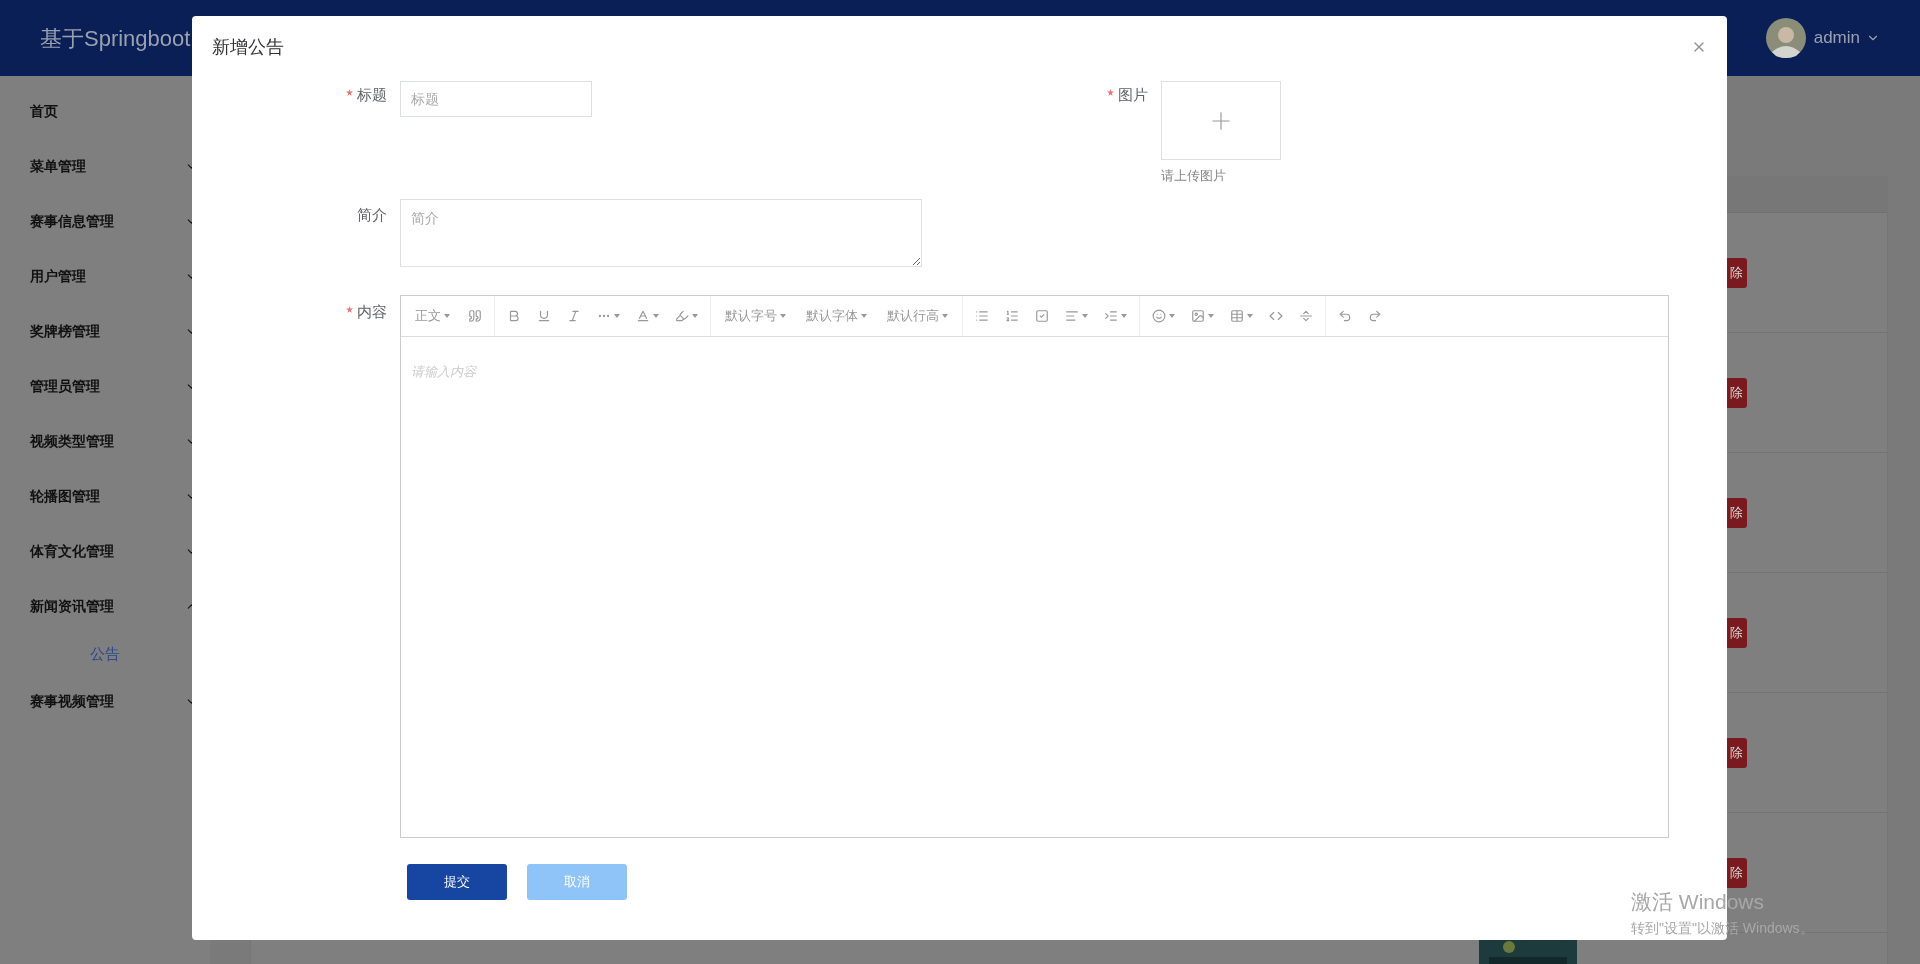  Describe the element at coordinates (248, 47) in the screenshot. I see `dialog-title: 新增公告` at that location.